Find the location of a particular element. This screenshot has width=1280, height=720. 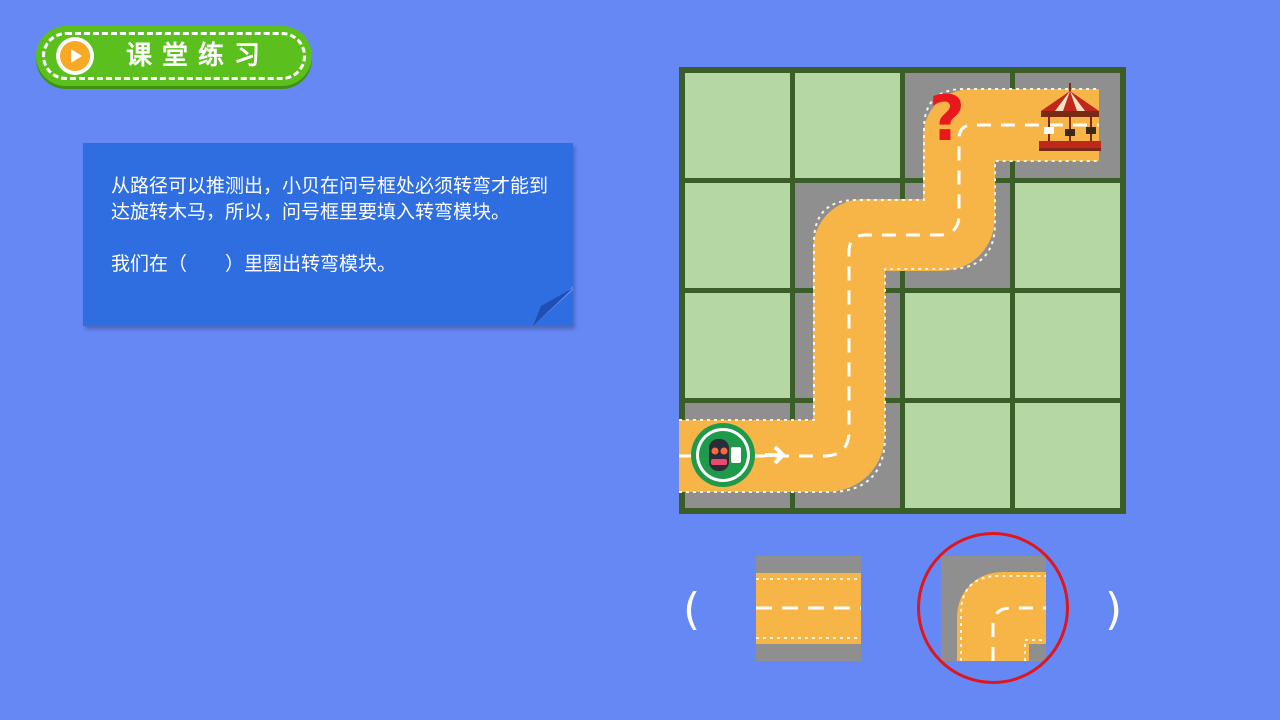

lesson-badge: 课堂练习 is located at coordinates (174, 56).